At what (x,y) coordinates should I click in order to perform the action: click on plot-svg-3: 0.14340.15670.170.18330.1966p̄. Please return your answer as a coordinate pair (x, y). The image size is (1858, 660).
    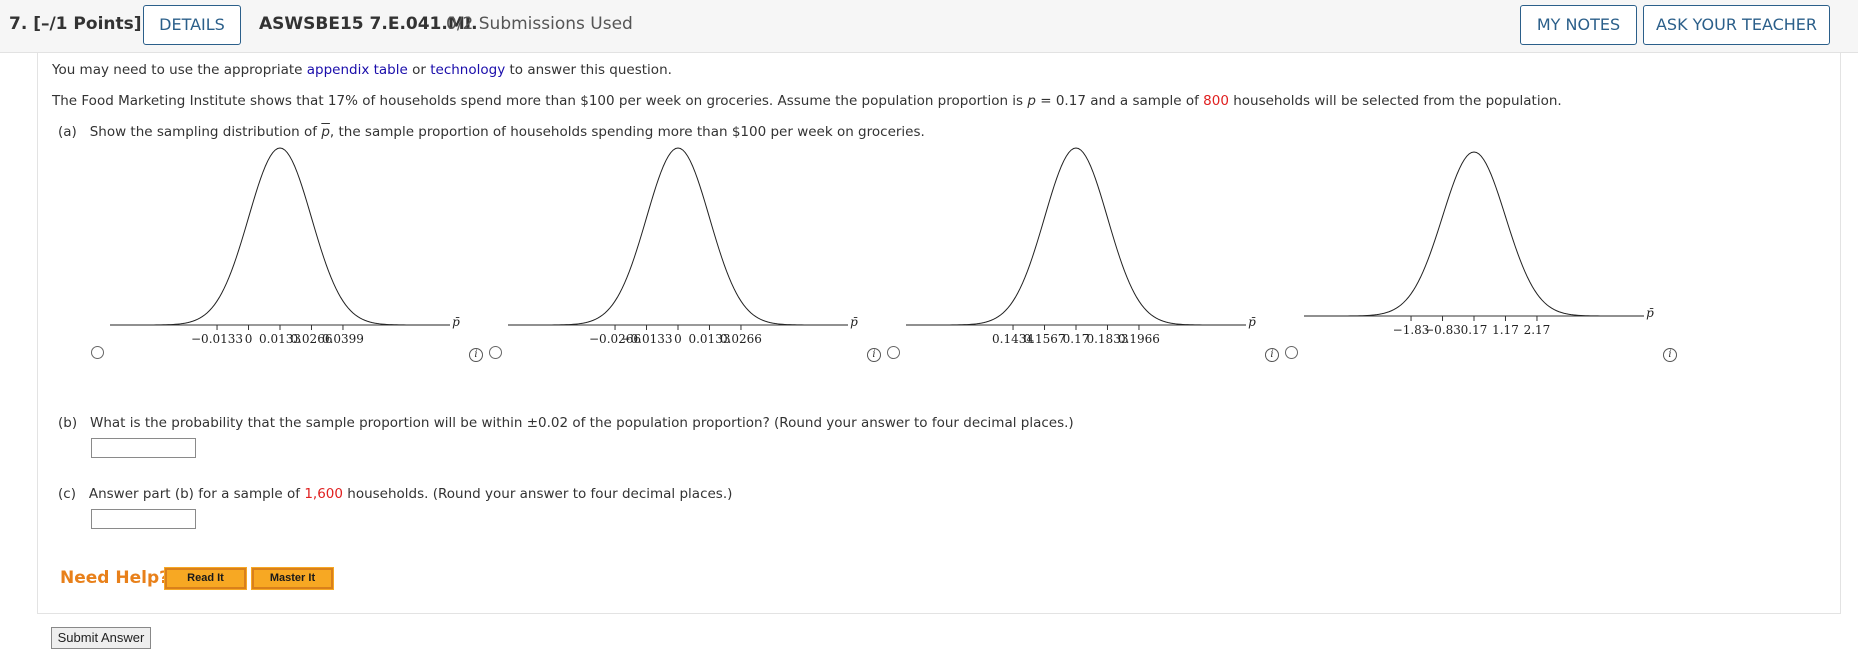
    Looking at the image, I should click on (1081, 246).